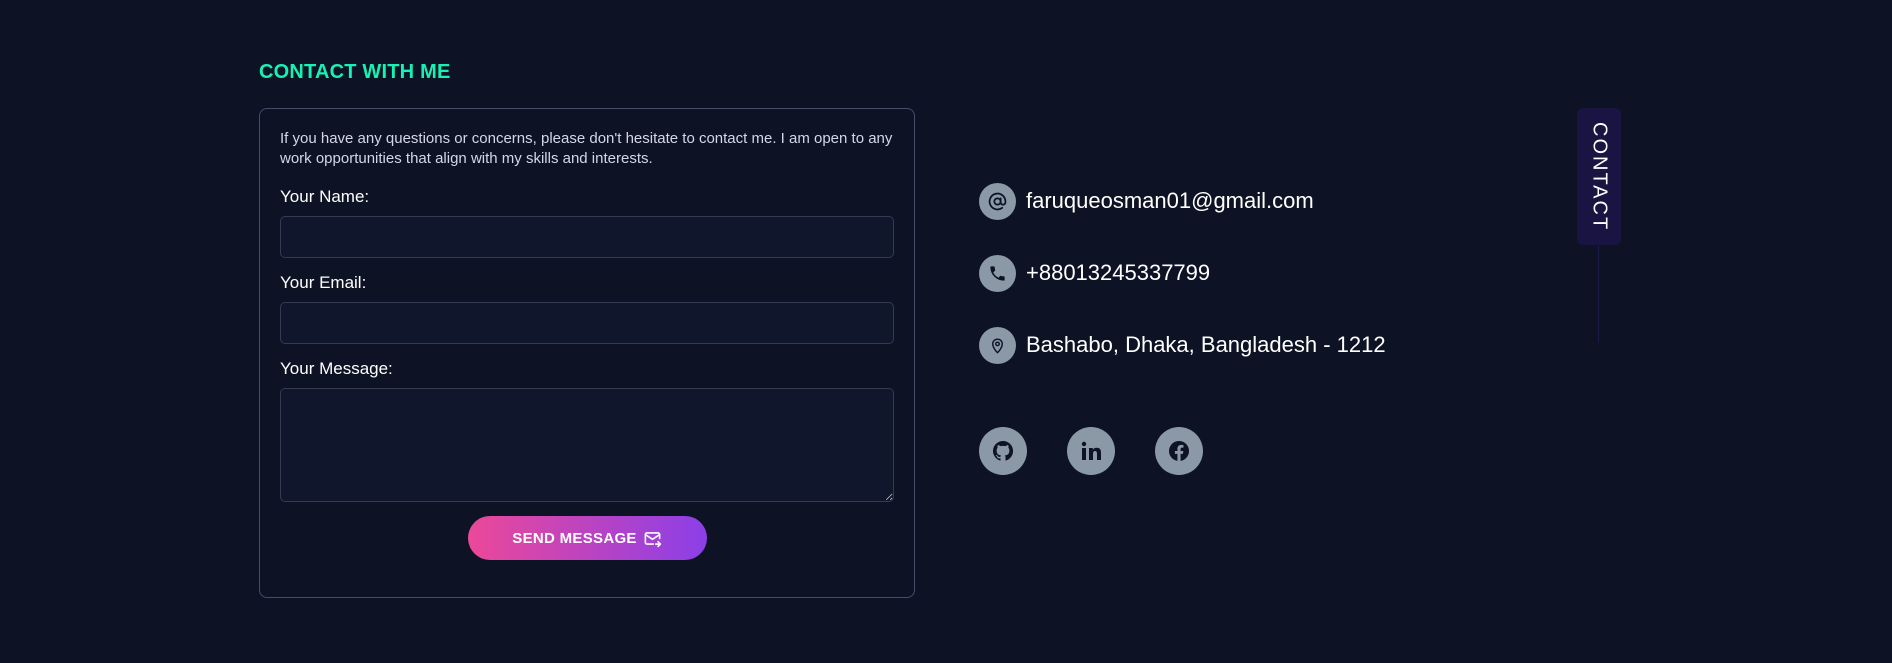 Image resolution: width=1892 pixels, height=663 pixels. Describe the element at coordinates (1598, 294) in the screenshot. I see `side-divider-line` at that location.